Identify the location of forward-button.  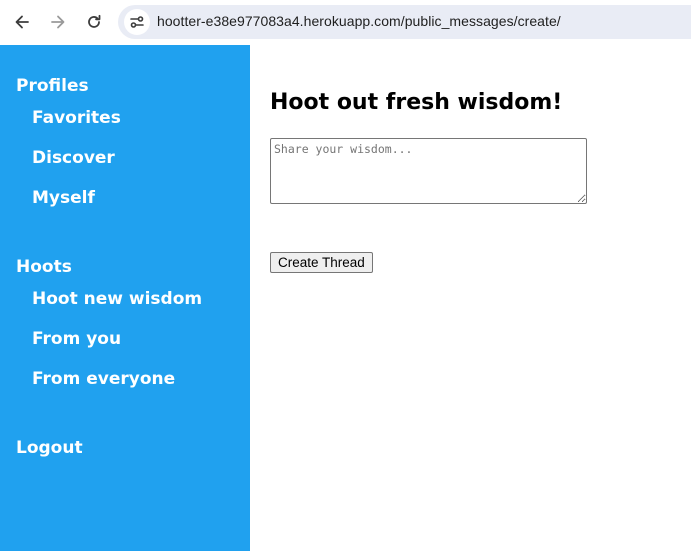
(58, 22).